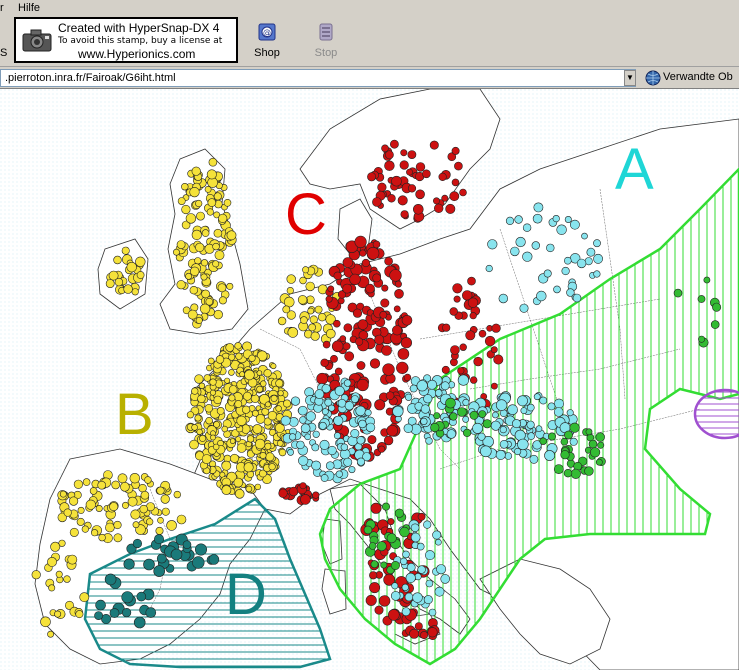 Image resolution: width=739 pixels, height=670 pixels. Describe the element at coordinates (318, 78) in the screenshot. I see `url-field: .pierroton.inra.fr/Fairoak/G6iht.html` at that location.